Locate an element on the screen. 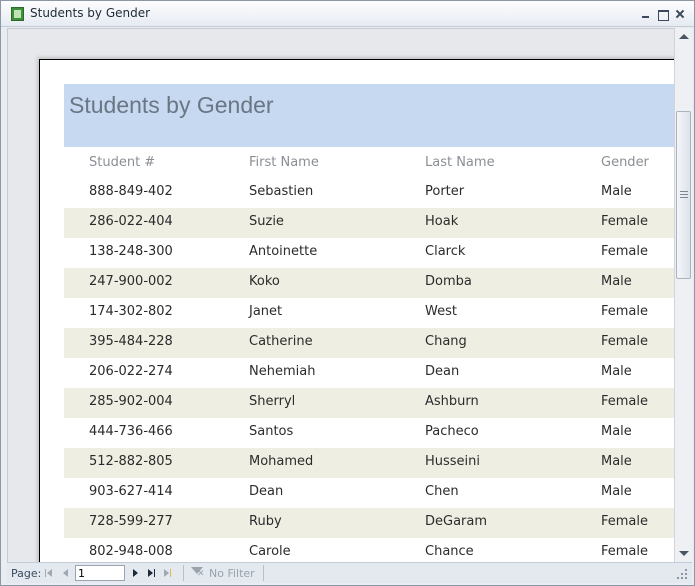 The height and width of the screenshot is (586, 695). cell-student-number: 728-599-277 is located at coordinates (131, 521).